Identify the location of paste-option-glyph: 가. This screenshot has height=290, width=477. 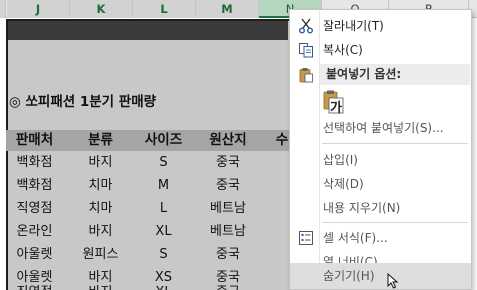
(336, 108).